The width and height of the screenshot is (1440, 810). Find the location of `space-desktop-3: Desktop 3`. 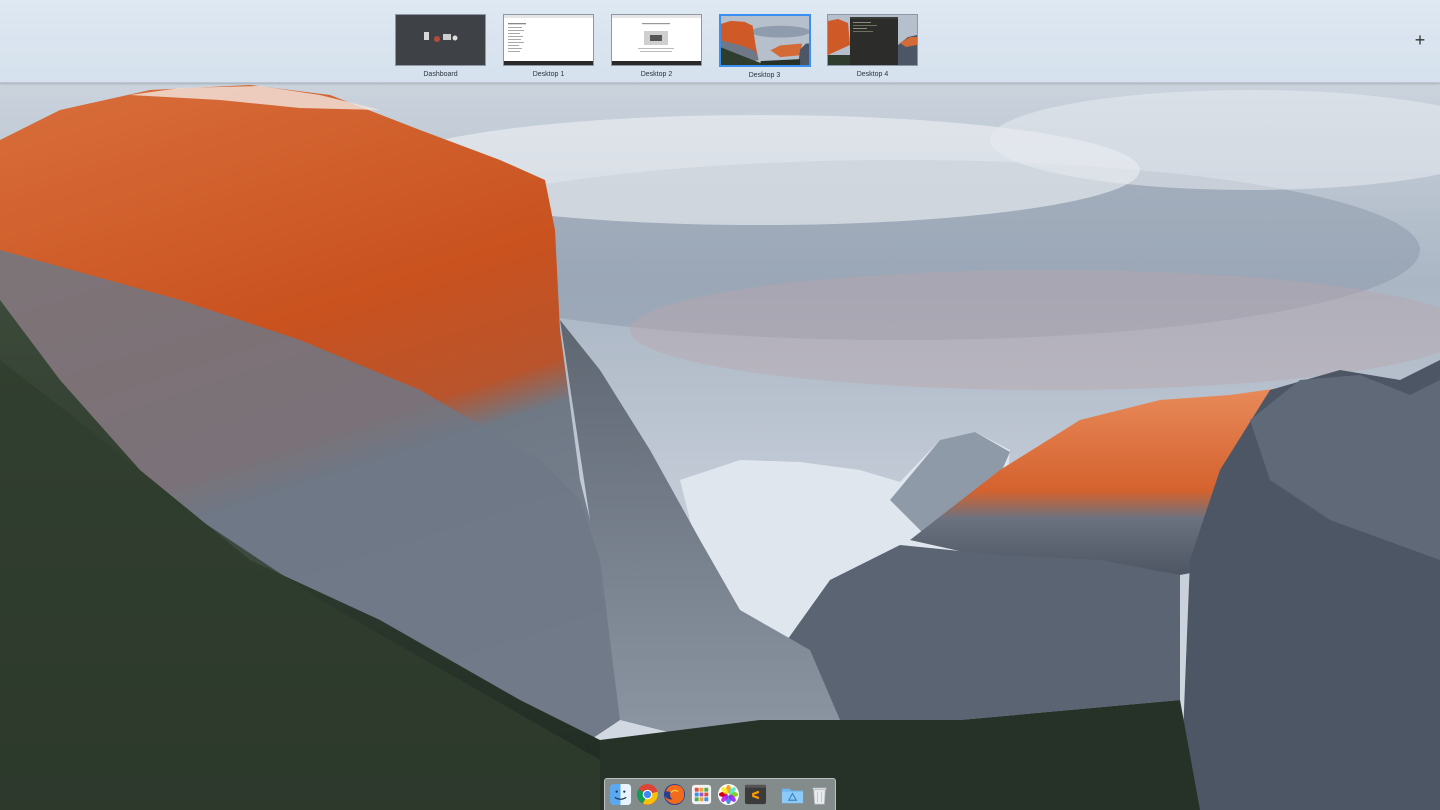

space-desktop-3: Desktop 3 is located at coordinates (764, 46).